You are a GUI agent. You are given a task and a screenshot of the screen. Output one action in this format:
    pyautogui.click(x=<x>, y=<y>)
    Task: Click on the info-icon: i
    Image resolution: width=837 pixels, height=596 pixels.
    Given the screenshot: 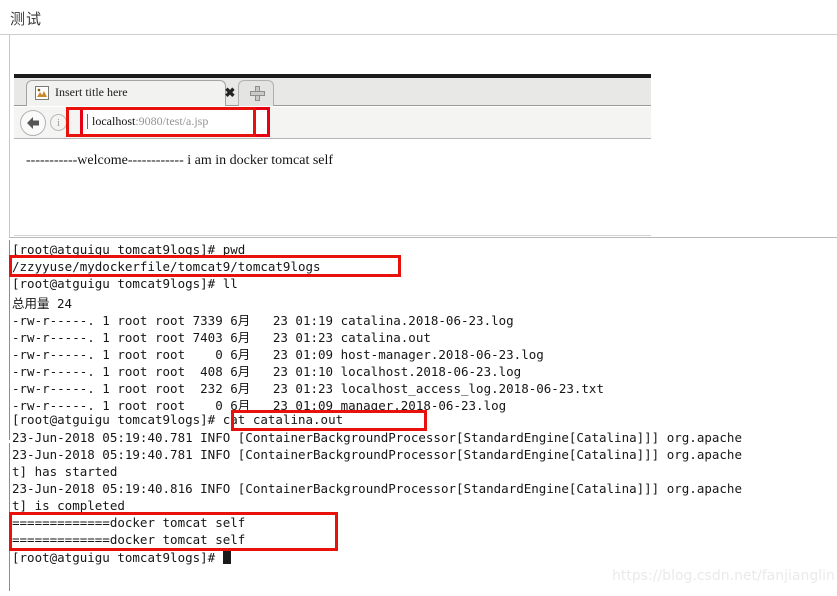 What is the action you would take?
    pyautogui.click(x=58, y=122)
    